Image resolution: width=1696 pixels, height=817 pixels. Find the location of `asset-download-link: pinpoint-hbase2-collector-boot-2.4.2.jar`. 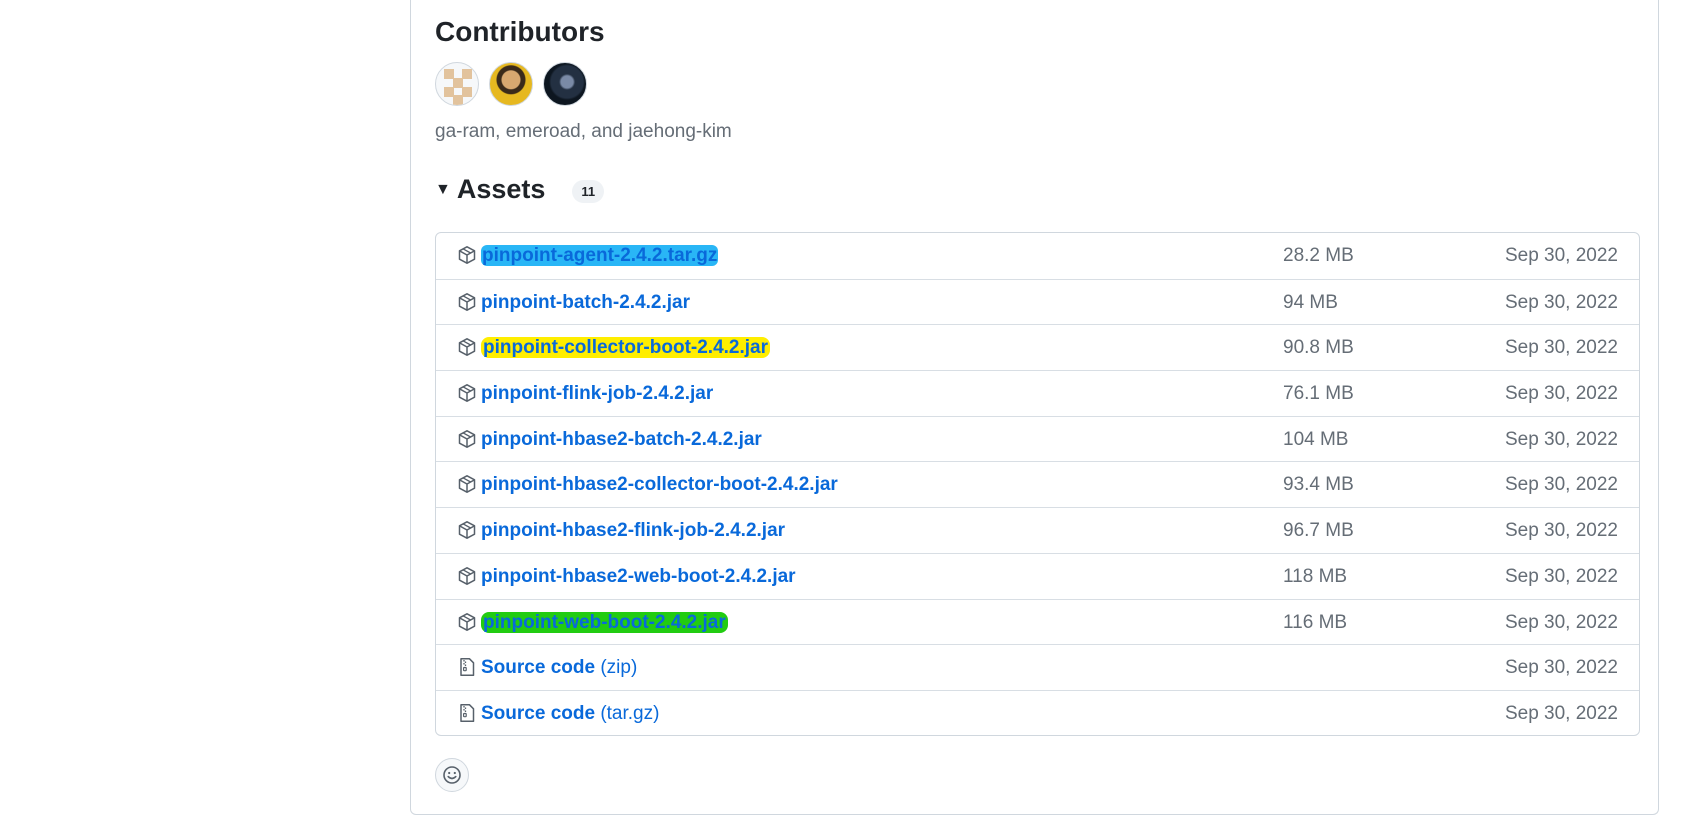

asset-download-link: pinpoint-hbase2-collector-boot-2.4.2.jar is located at coordinates (659, 485).